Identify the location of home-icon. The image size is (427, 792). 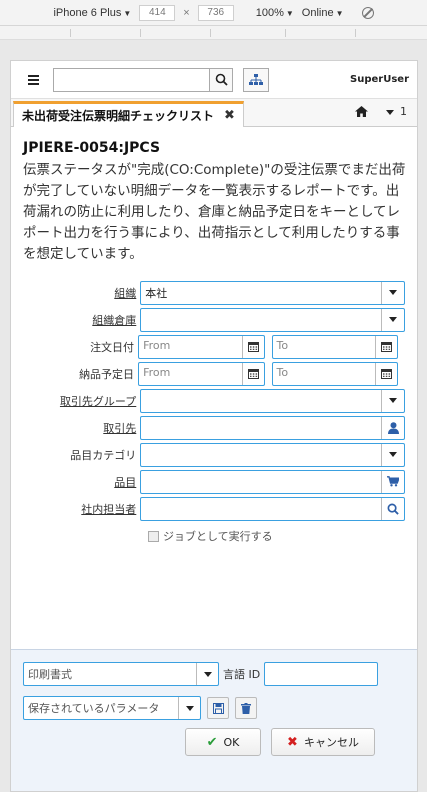
(361, 111).